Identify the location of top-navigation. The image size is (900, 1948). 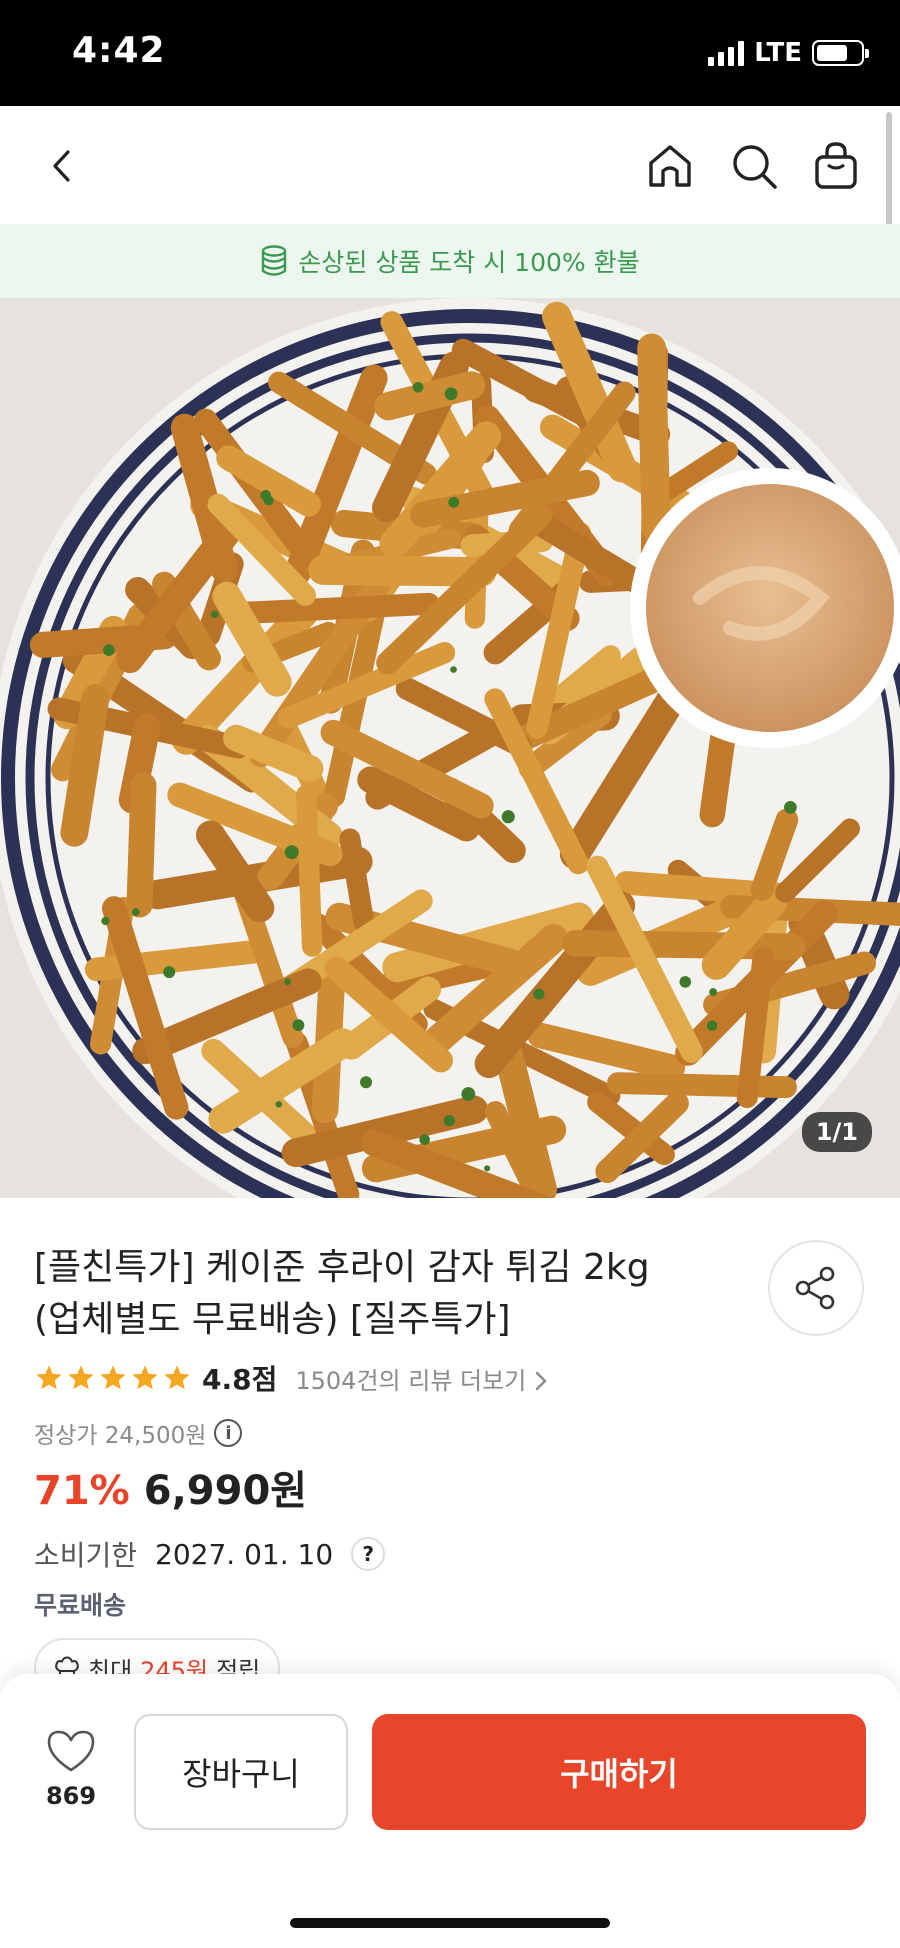
(450, 165).